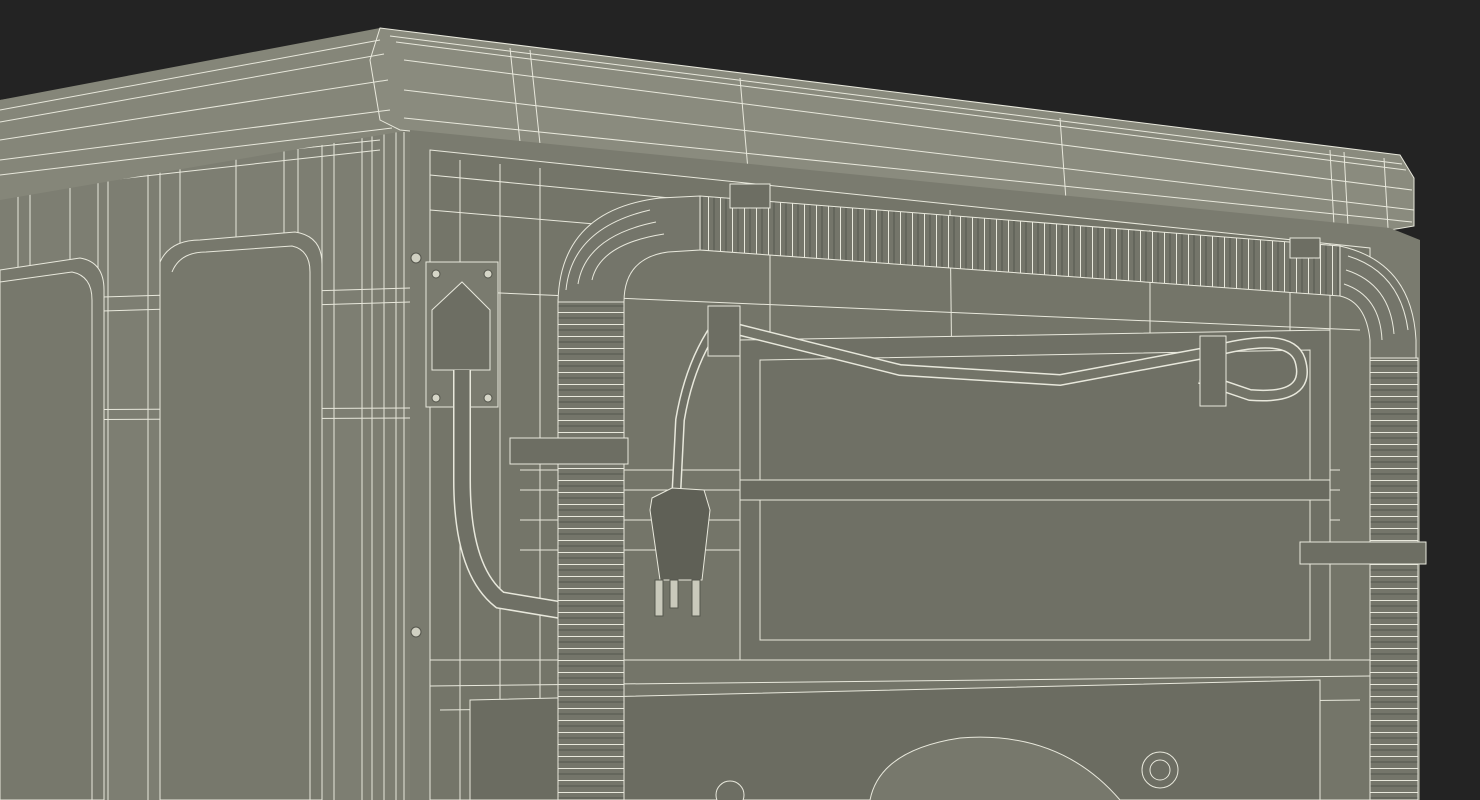 The width and height of the screenshot is (1480, 800). What do you see at coordinates (241, 515) in the screenshot?
I see `side-panel-recess-right` at bounding box center [241, 515].